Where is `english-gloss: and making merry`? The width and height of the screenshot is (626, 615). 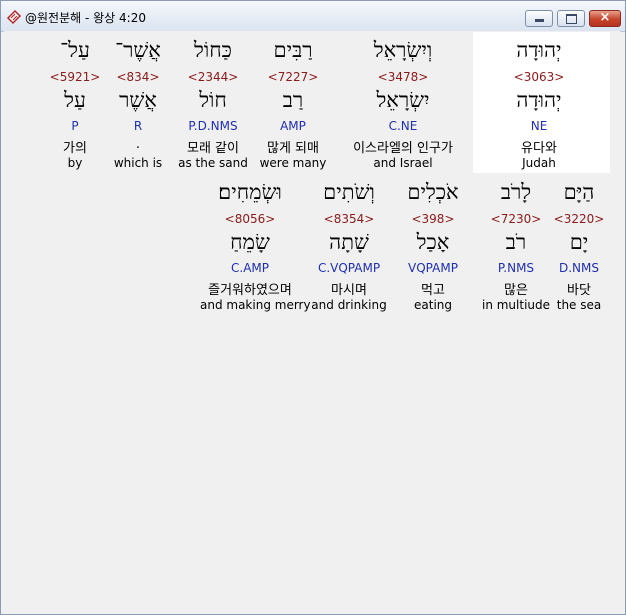
english-gloss: and making merry is located at coordinates (255, 305).